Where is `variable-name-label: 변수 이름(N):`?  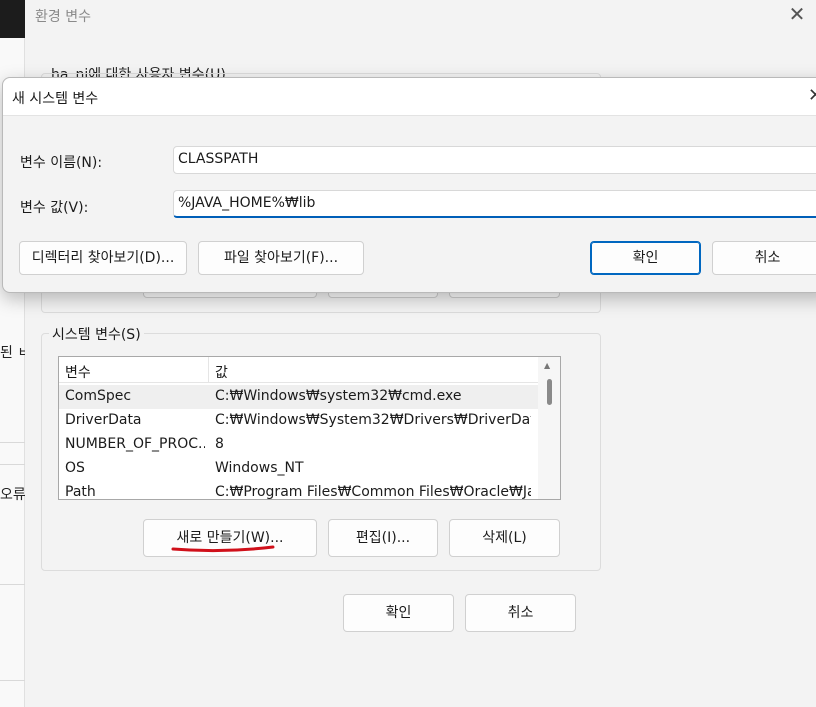
variable-name-label: 변수 이름(N): is located at coordinates (61, 163).